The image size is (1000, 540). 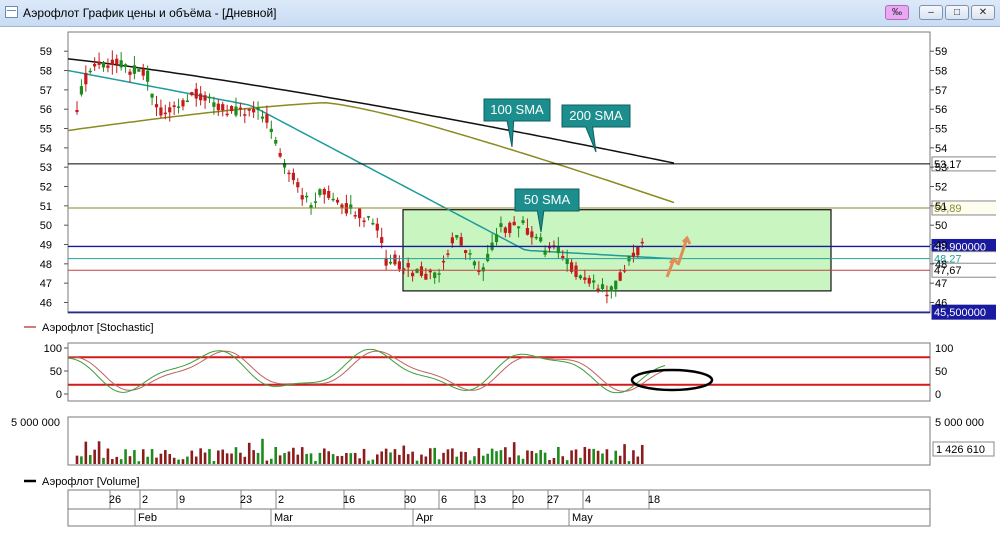 I want to click on minimize-button: –, so click(x=931, y=12).